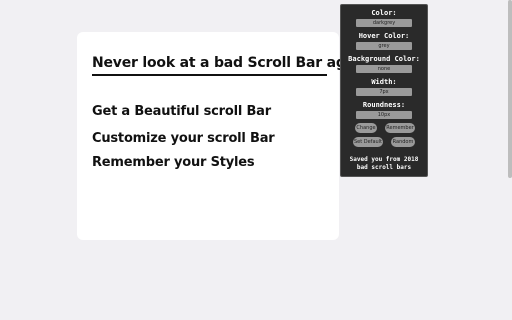 The image size is (512, 320). What do you see at coordinates (403, 142) in the screenshot?
I see `random-button: Random` at bounding box center [403, 142].